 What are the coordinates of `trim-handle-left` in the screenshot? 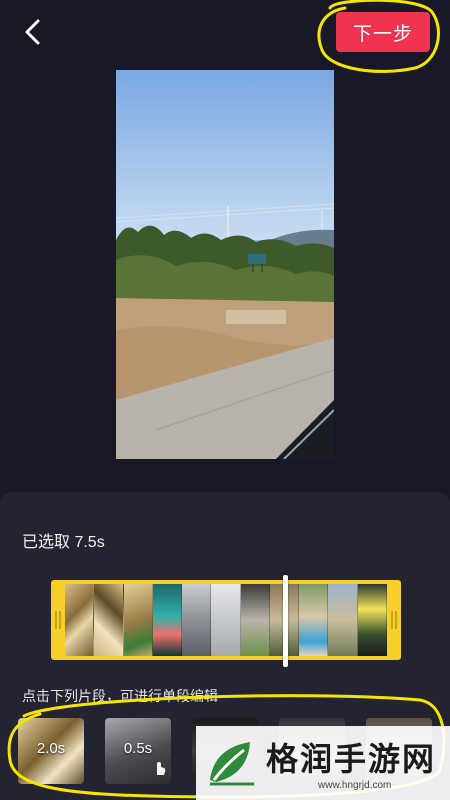 It's located at (58, 620).